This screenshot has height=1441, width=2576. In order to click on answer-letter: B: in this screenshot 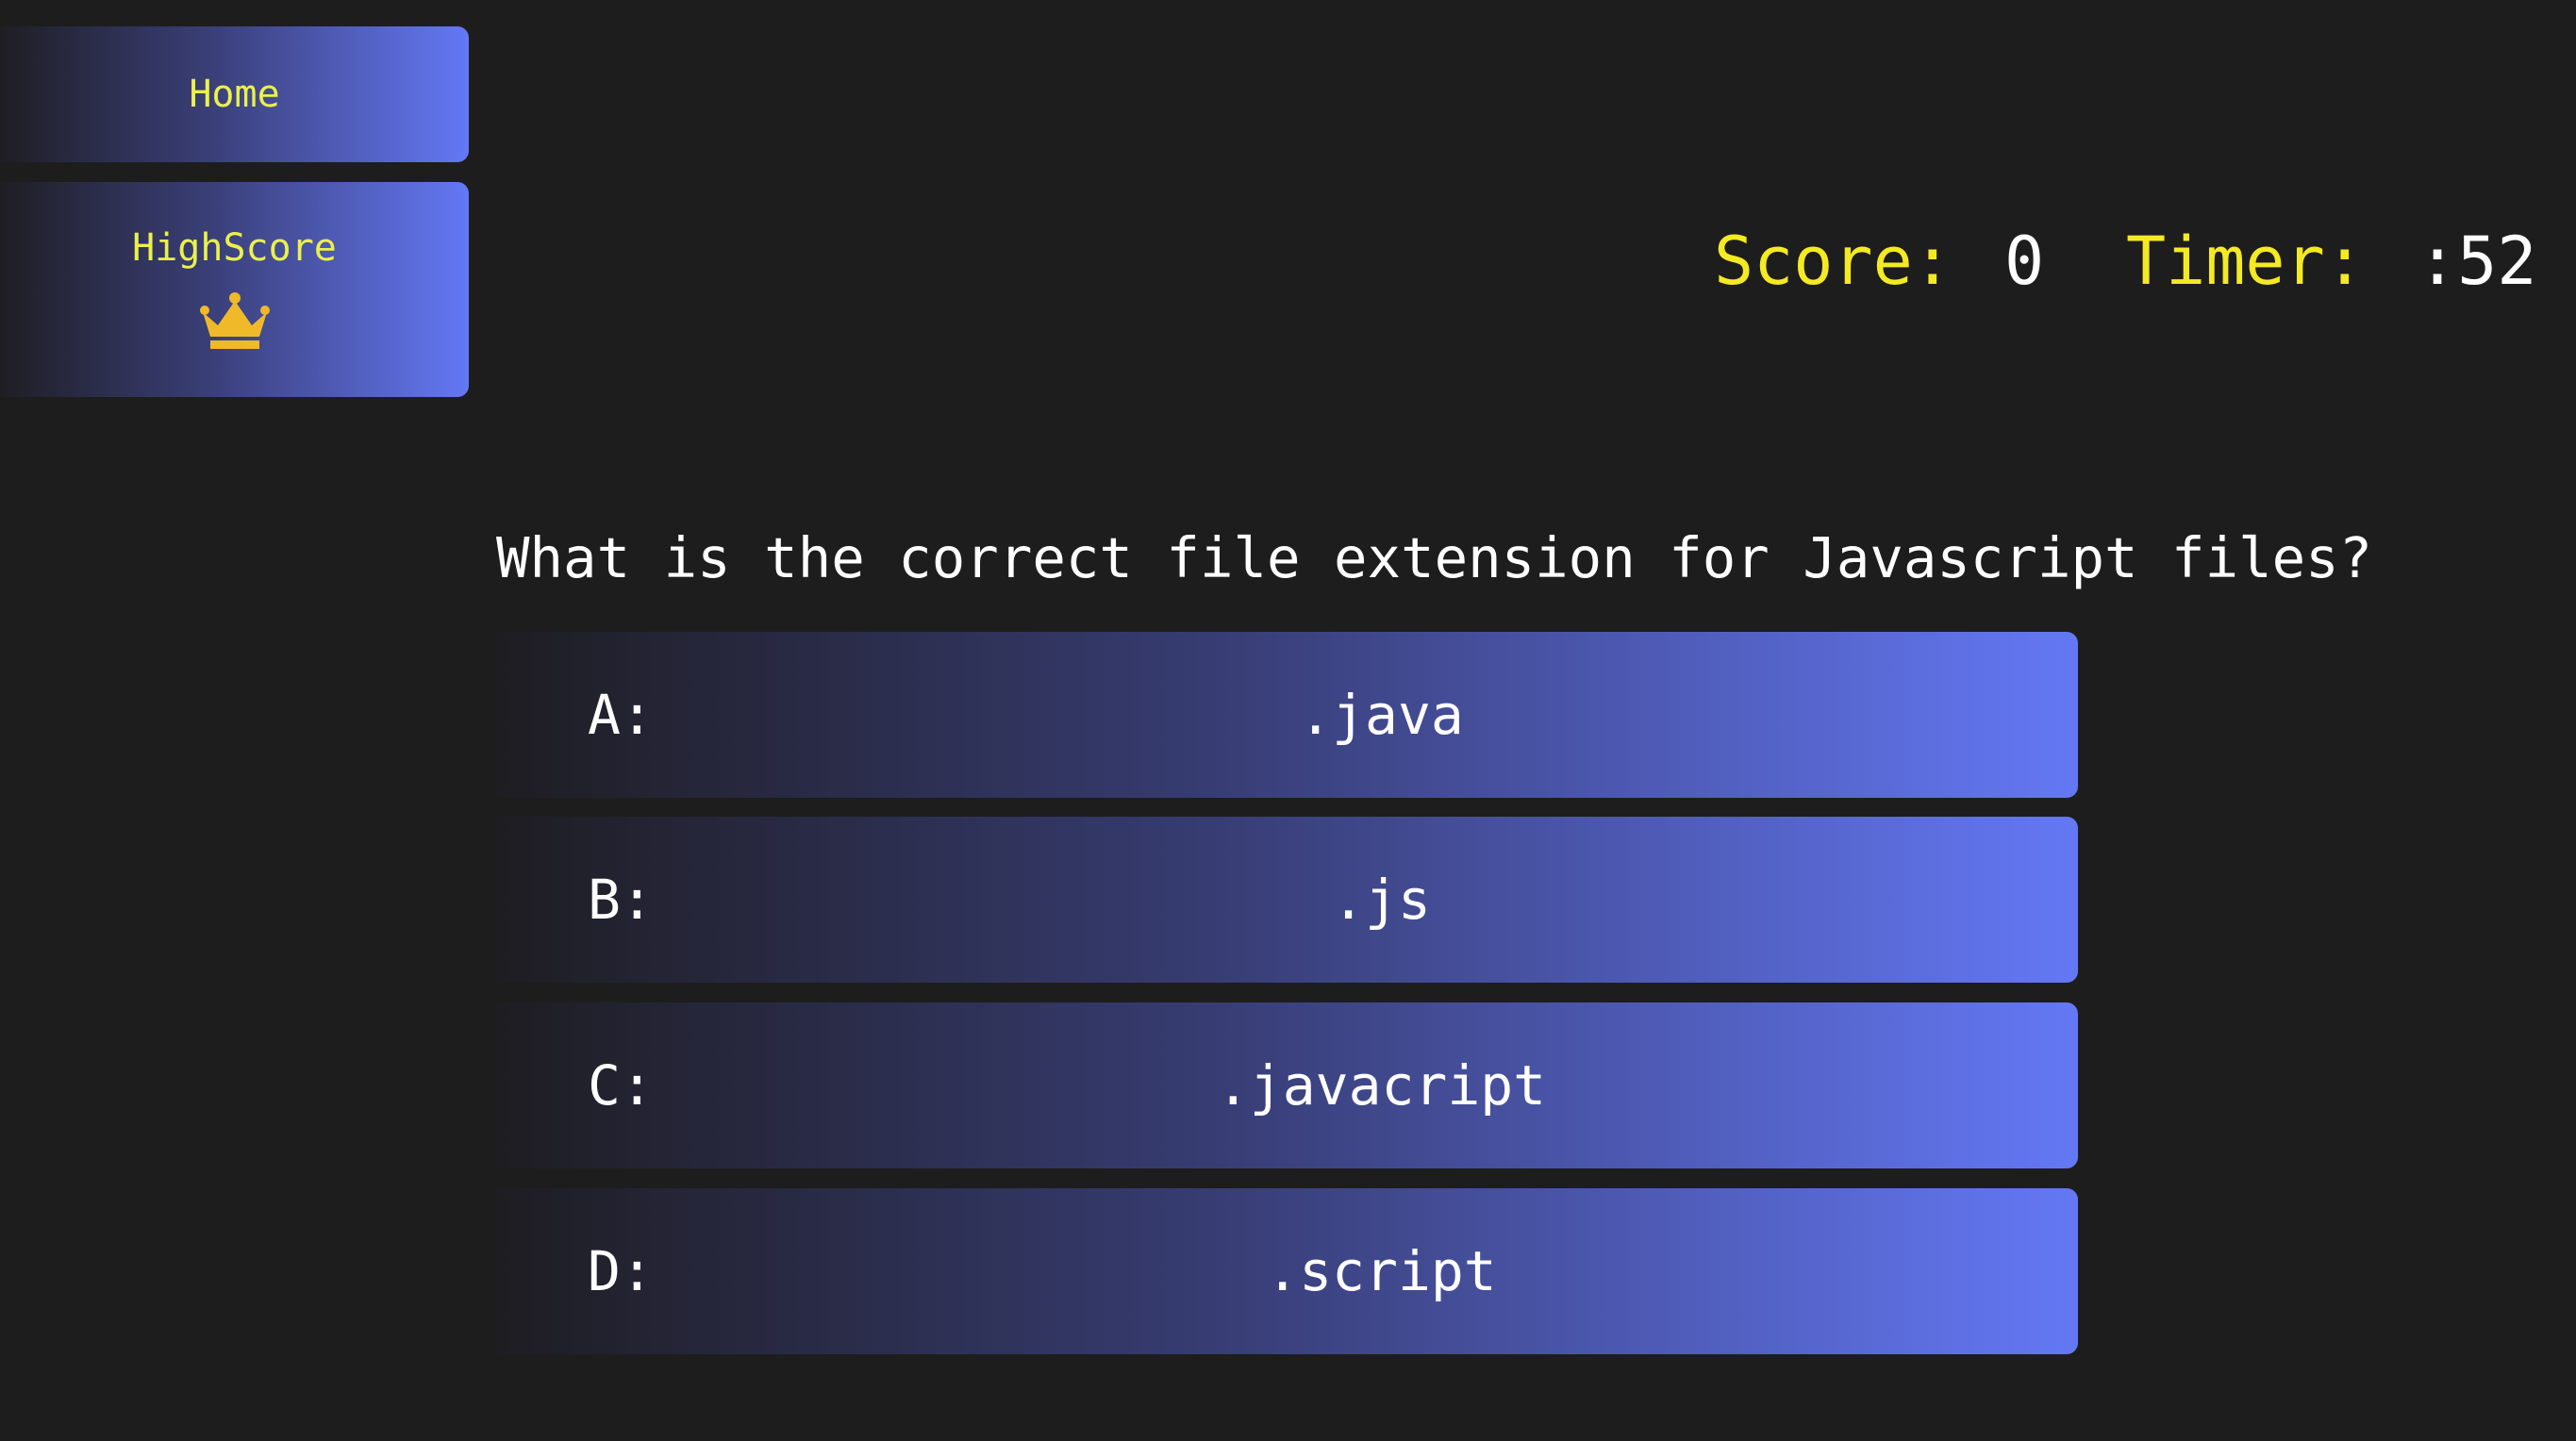, I will do `click(621, 900)`.